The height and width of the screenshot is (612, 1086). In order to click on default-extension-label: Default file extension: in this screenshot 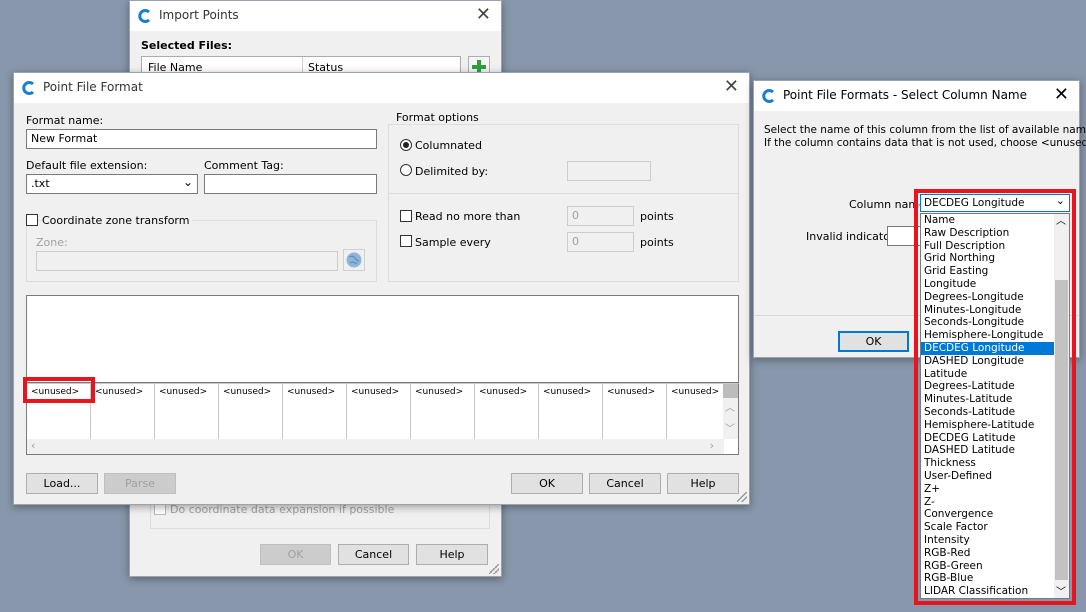, I will do `click(87, 165)`.